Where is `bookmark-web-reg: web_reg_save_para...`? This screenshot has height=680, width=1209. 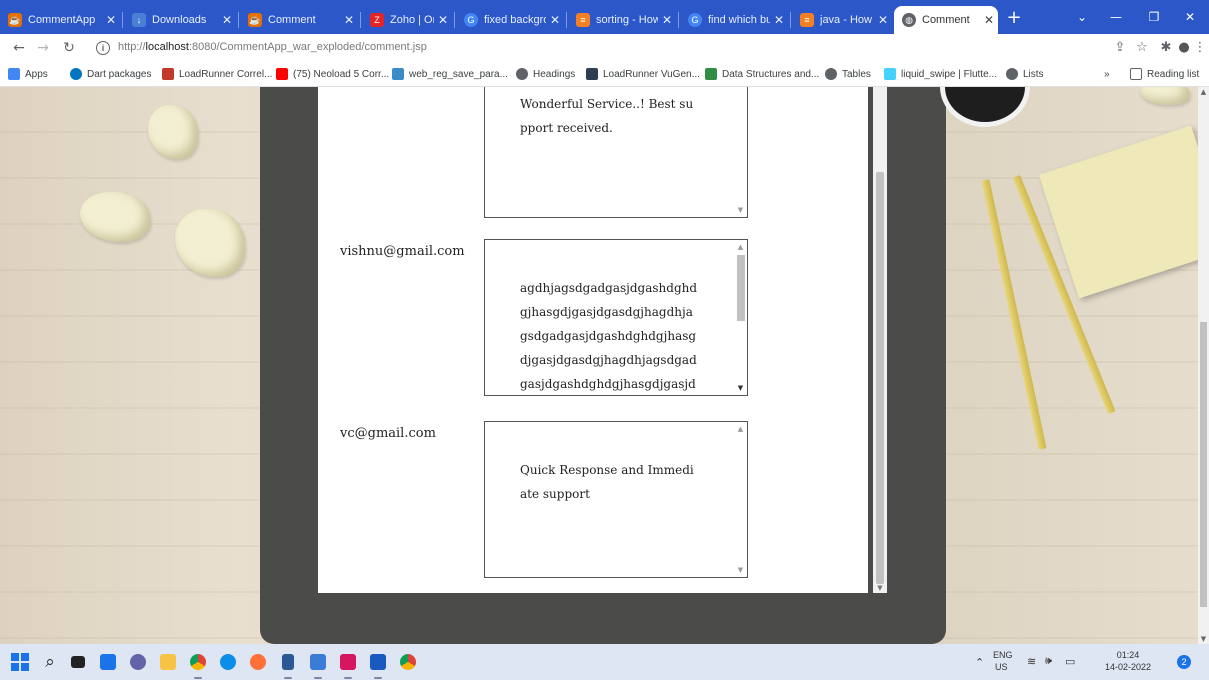 bookmark-web-reg: web_reg_save_para... is located at coordinates (450, 74).